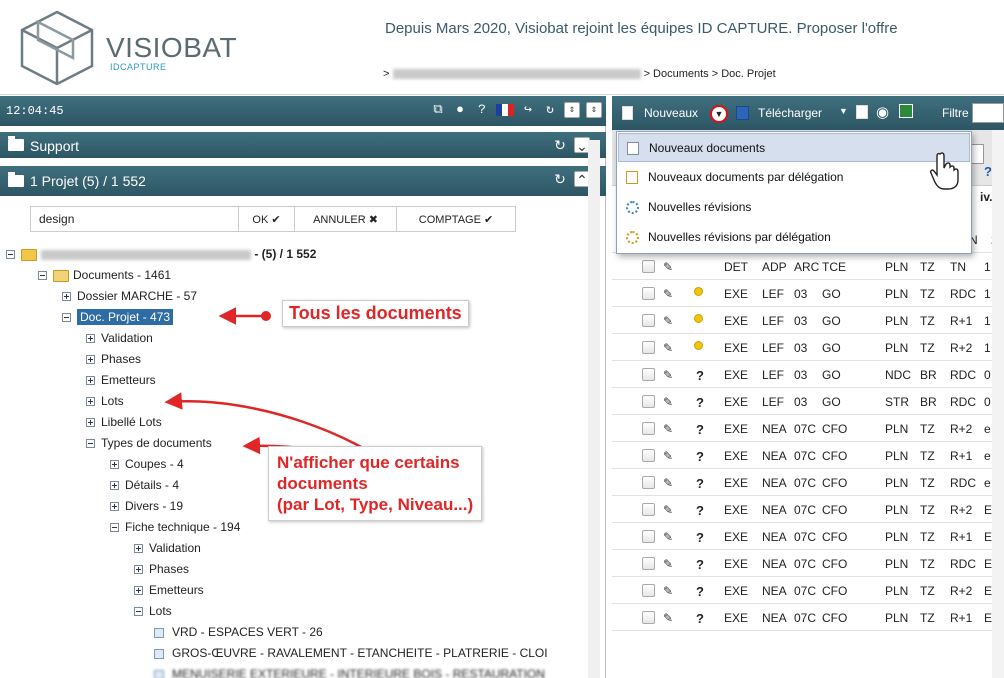 This screenshot has width=1004, height=678. I want to click on project-refresh-icon: ↻, so click(560, 179).